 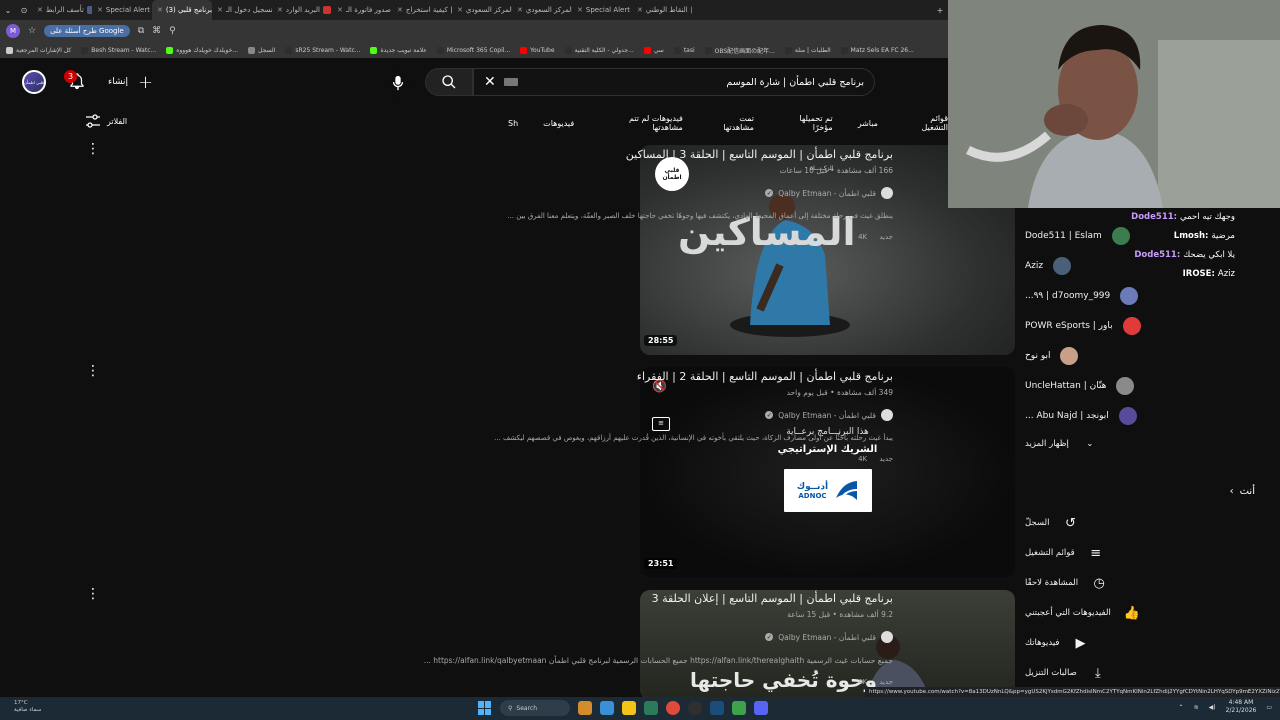 What do you see at coordinates (1140, 643) in the screenshot?
I see `you-item: ▶ فيديوهاتك` at bounding box center [1140, 643].